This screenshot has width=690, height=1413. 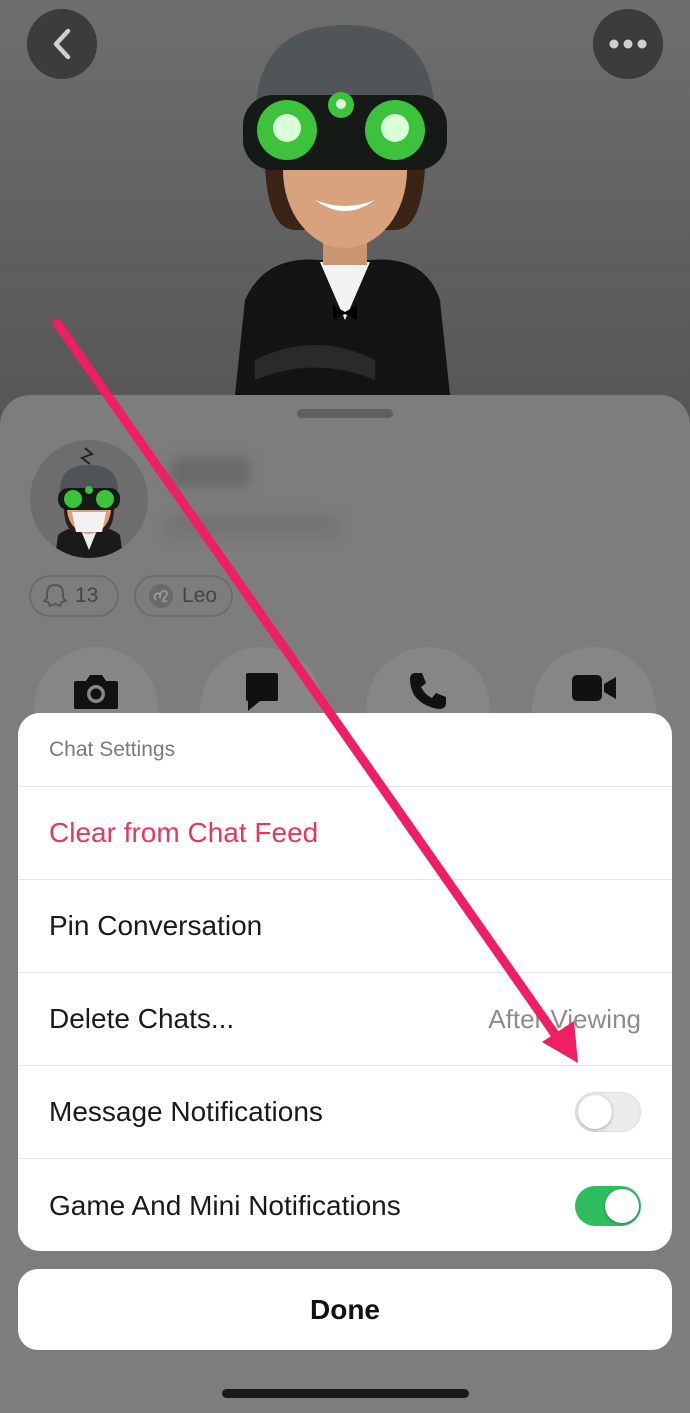 What do you see at coordinates (55, 595) in the screenshot?
I see `ghost-icon` at bounding box center [55, 595].